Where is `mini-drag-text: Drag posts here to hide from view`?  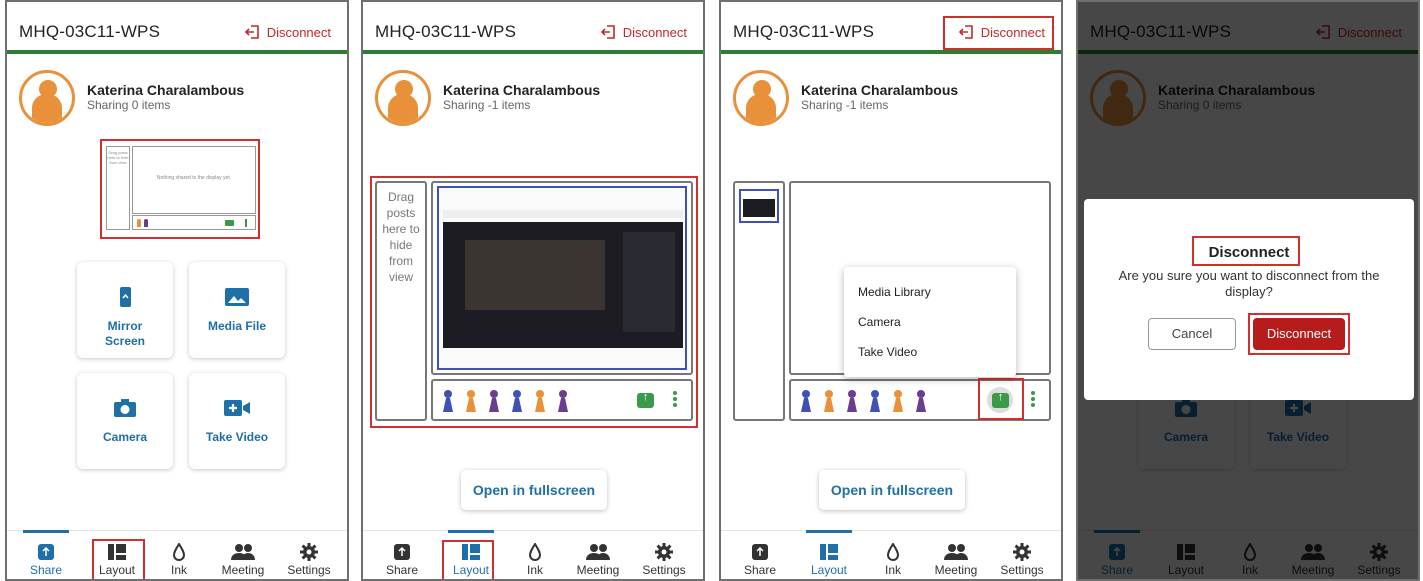 mini-drag-text: Drag posts here to hide from view is located at coordinates (118, 157).